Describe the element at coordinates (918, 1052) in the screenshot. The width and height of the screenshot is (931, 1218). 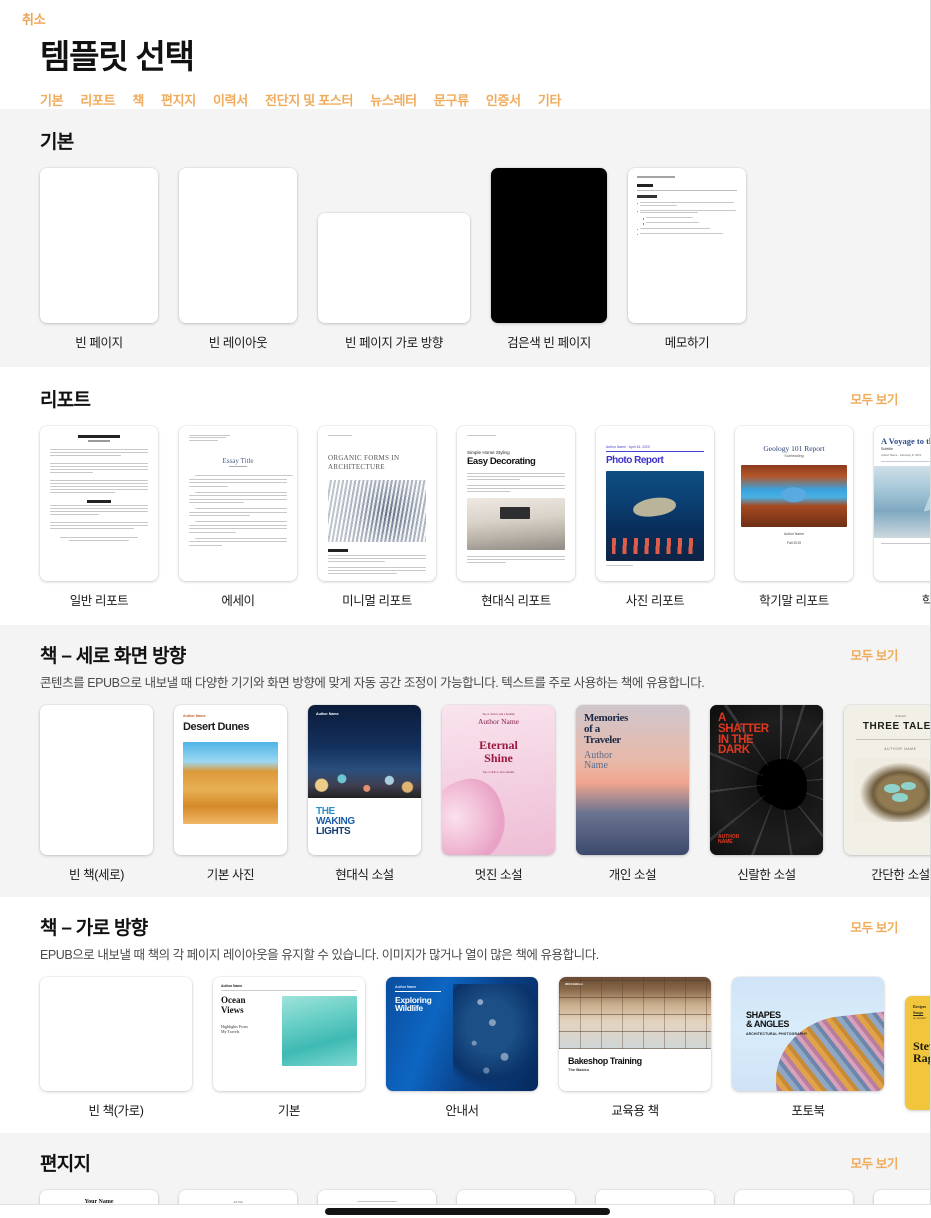
I see `thumbnail-book-landscape-next: Recipes Soups by Author Stews Ragu` at that location.